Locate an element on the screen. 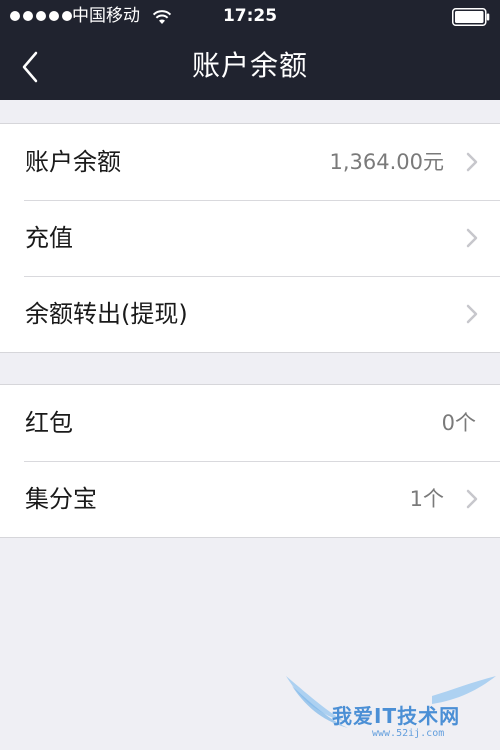 This screenshot has width=500, height=750. navigation-bar: 账户余额 is located at coordinates (250, 67).